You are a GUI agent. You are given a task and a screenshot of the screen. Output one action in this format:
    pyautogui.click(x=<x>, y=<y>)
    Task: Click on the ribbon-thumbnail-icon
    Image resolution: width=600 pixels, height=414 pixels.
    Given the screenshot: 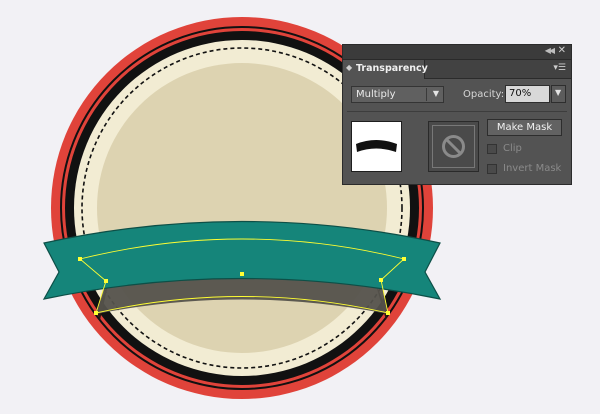 What is the action you would take?
    pyautogui.click(x=376, y=146)
    